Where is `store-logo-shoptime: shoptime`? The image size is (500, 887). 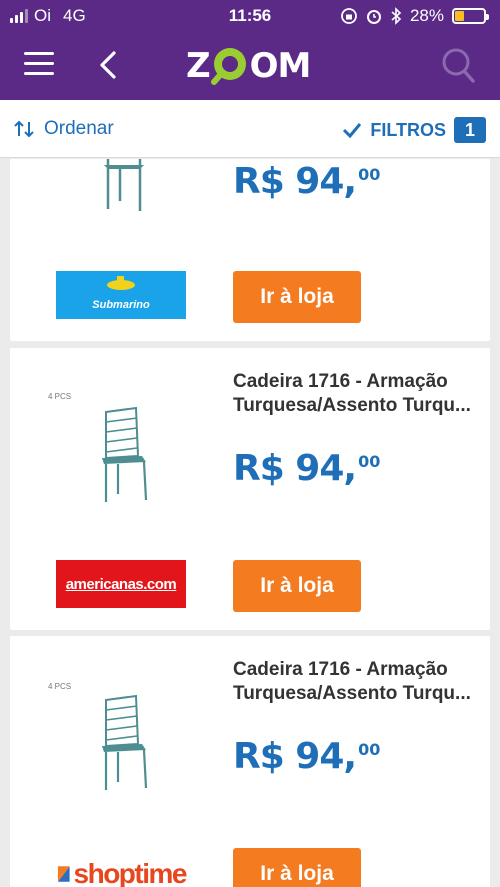 store-logo-shoptime: shoptime is located at coordinates (122, 868).